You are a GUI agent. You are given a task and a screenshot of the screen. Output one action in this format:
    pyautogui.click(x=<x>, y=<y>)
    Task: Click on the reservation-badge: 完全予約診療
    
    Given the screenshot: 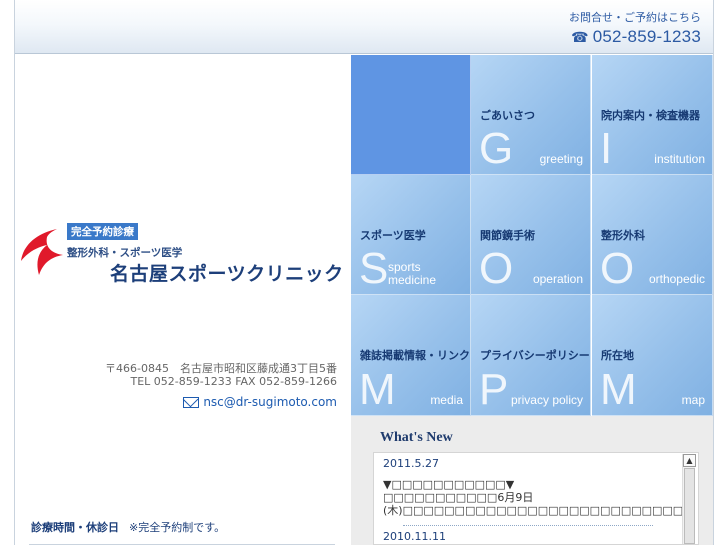 What is the action you would take?
    pyautogui.click(x=102, y=231)
    